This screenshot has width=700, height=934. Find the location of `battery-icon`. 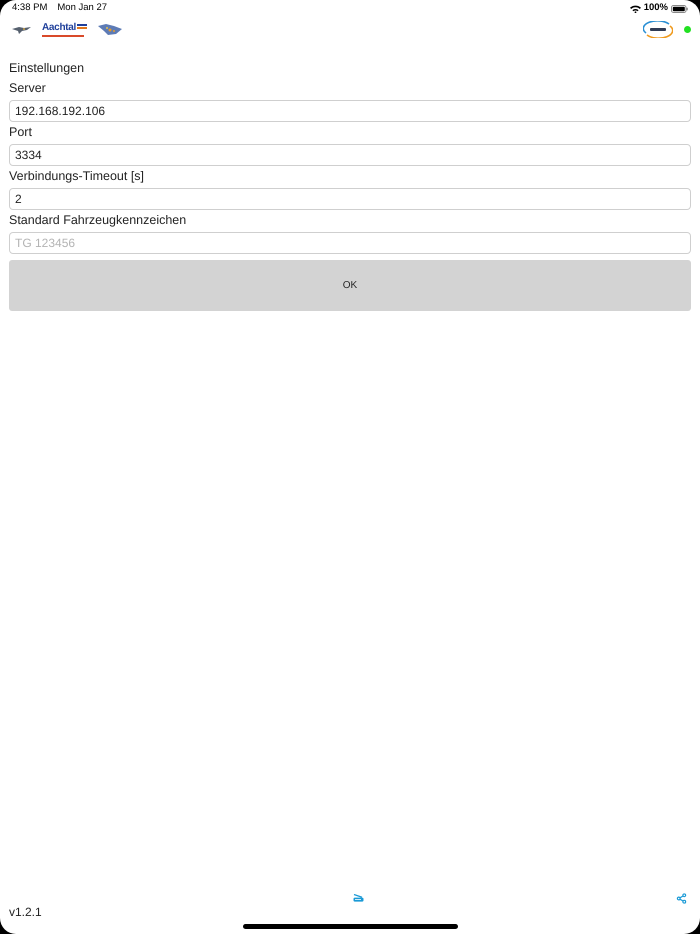

battery-icon is located at coordinates (679, 8).